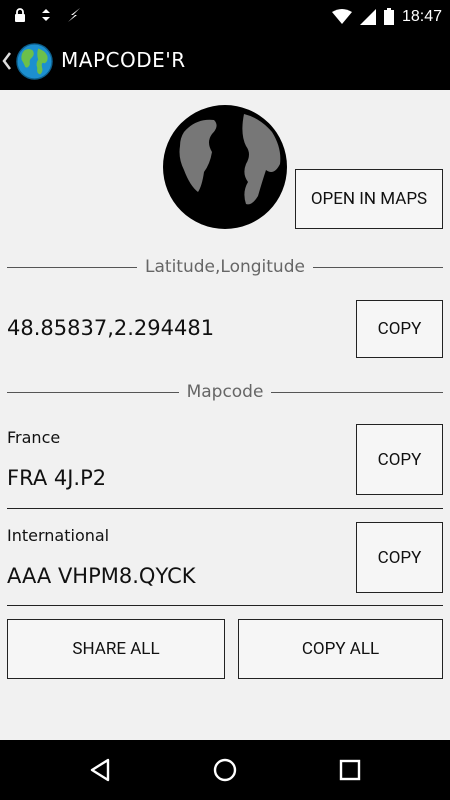  I want to click on back-chevron-icon, so click(7, 61).